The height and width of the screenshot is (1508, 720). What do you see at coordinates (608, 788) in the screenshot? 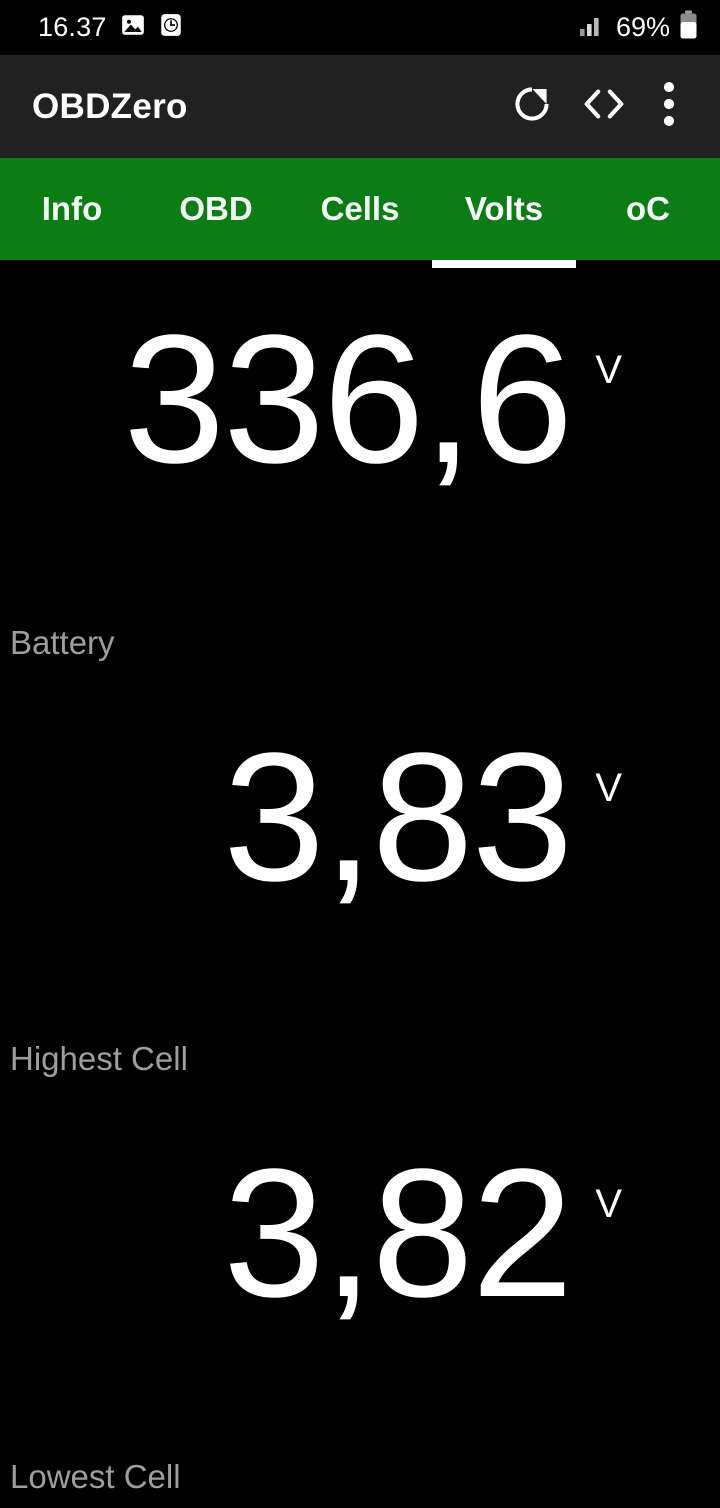
I see `metric-highest-cell-unit: V` at bounding box center [608, 788].